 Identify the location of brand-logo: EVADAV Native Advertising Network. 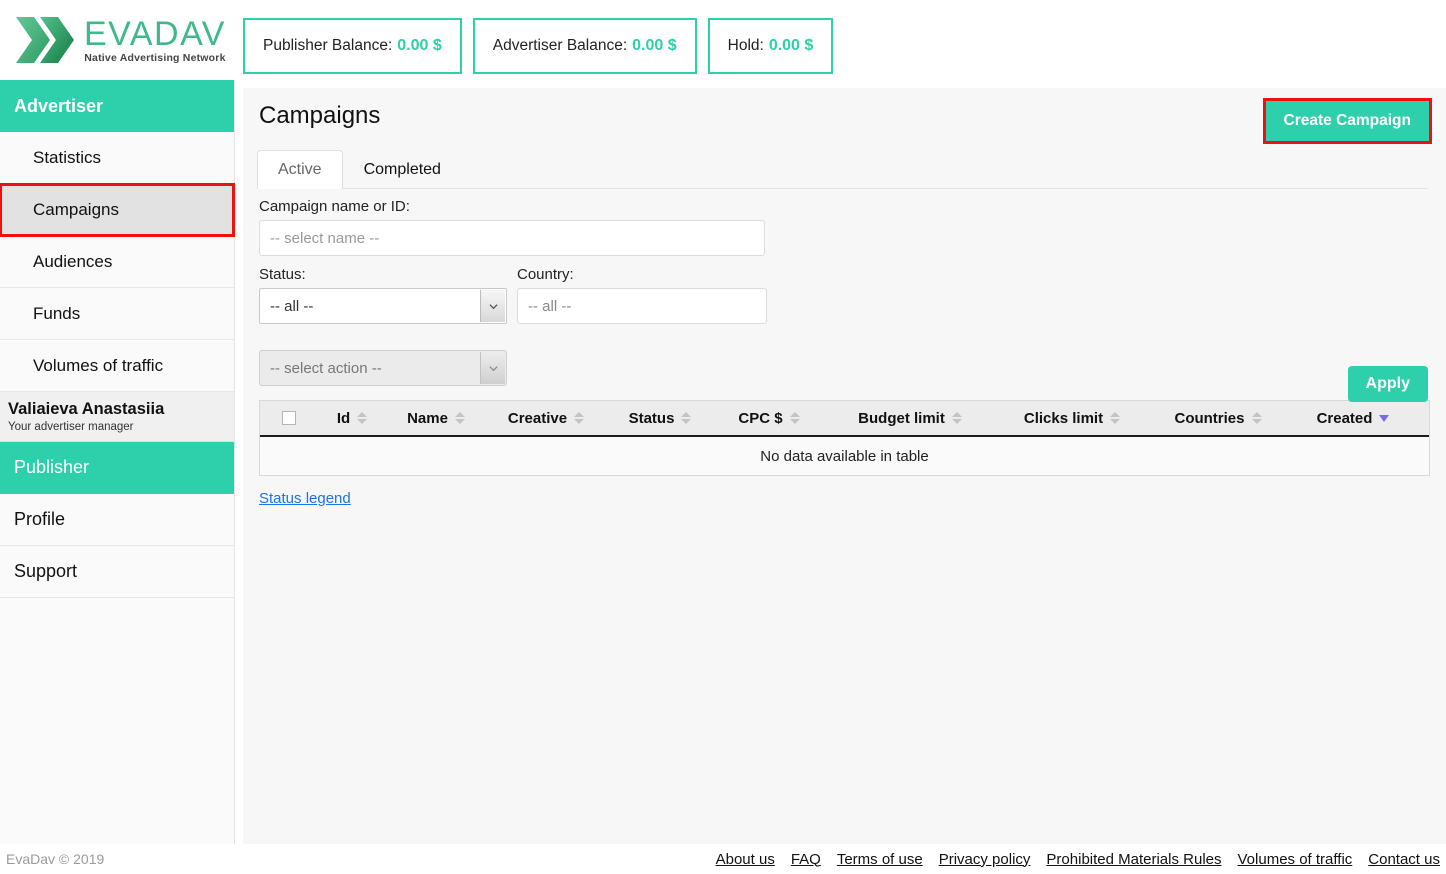
(117, 40).